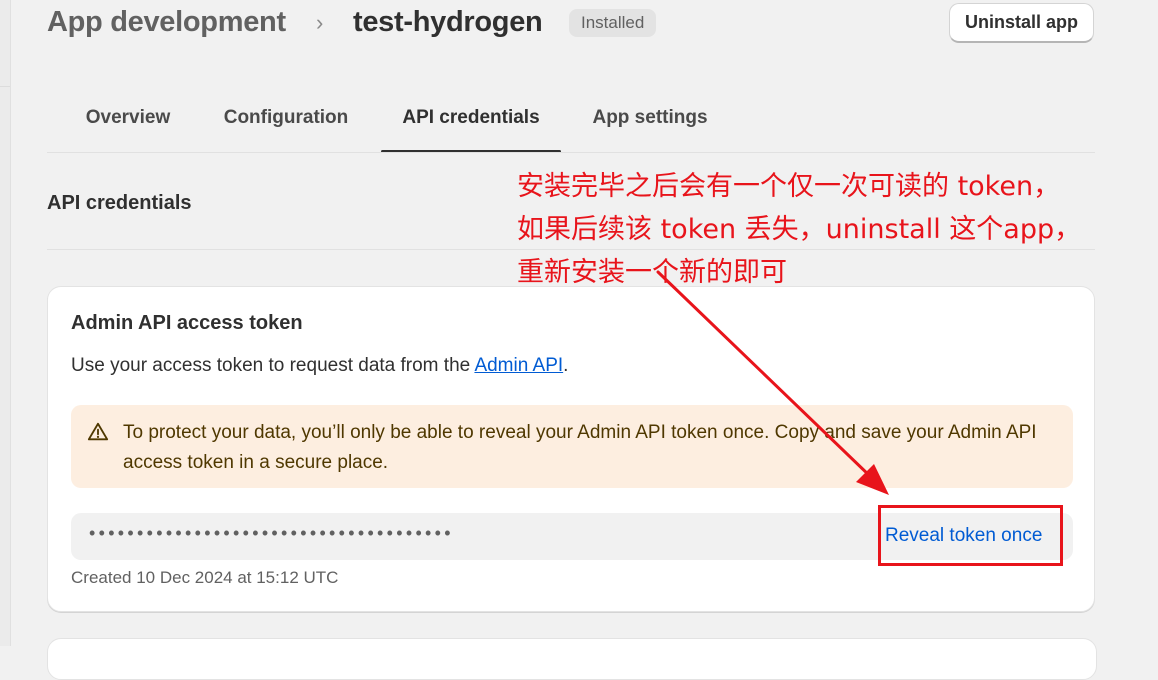  Describe the element at coordinates (286, 119) in the screenshot. I see `tab-configuration: Configuration` at that location.